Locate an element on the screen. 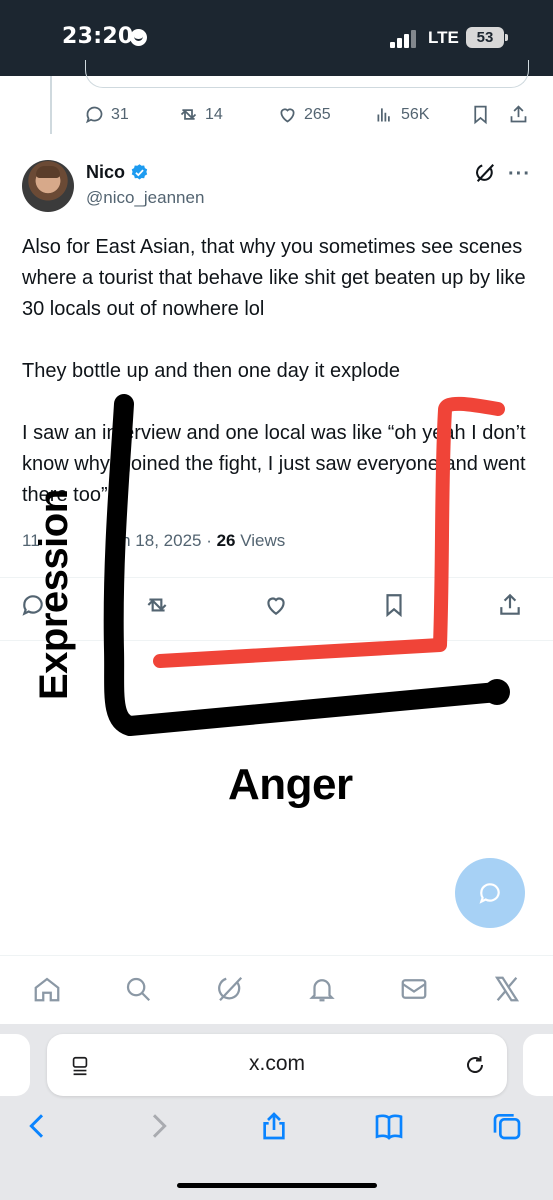 This screenshot has width=553, height=1200. network-type: LTE is located at coordinates (443, 37).